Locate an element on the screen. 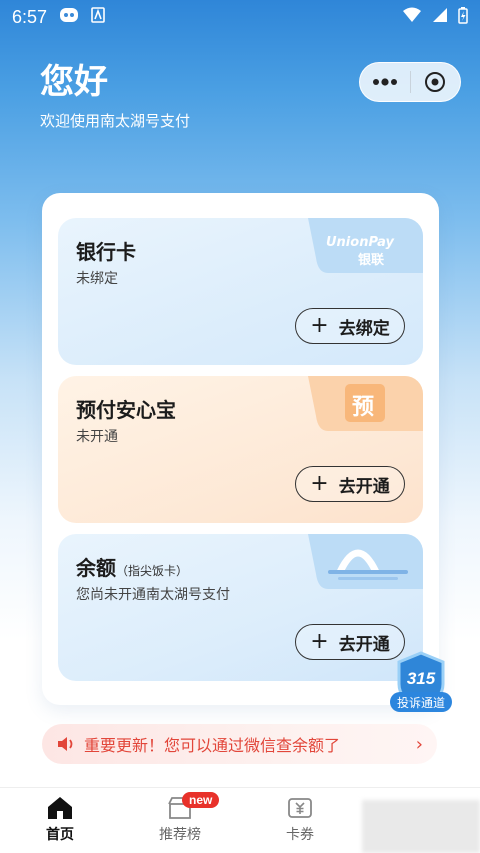  prepaid-card: 预 预付安心宝 未开通 + 去开通 is located at coordinates (240, 449).